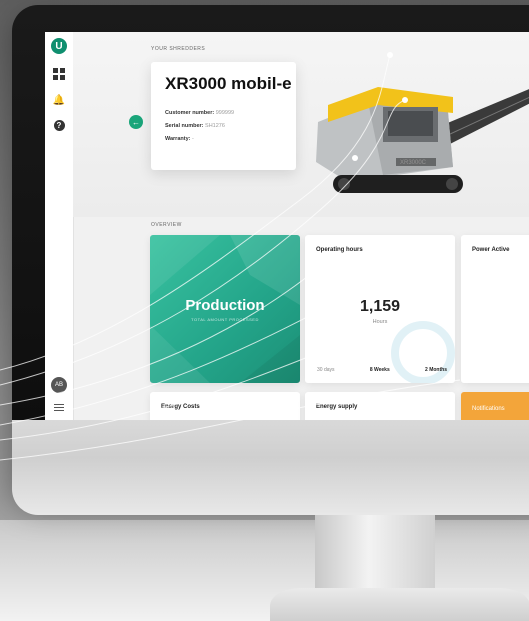  What do you see at coordinates (225, 406) in the screenshot?
I see `energy-costs-card: Energy Costs` at bounding box center [225, 406].